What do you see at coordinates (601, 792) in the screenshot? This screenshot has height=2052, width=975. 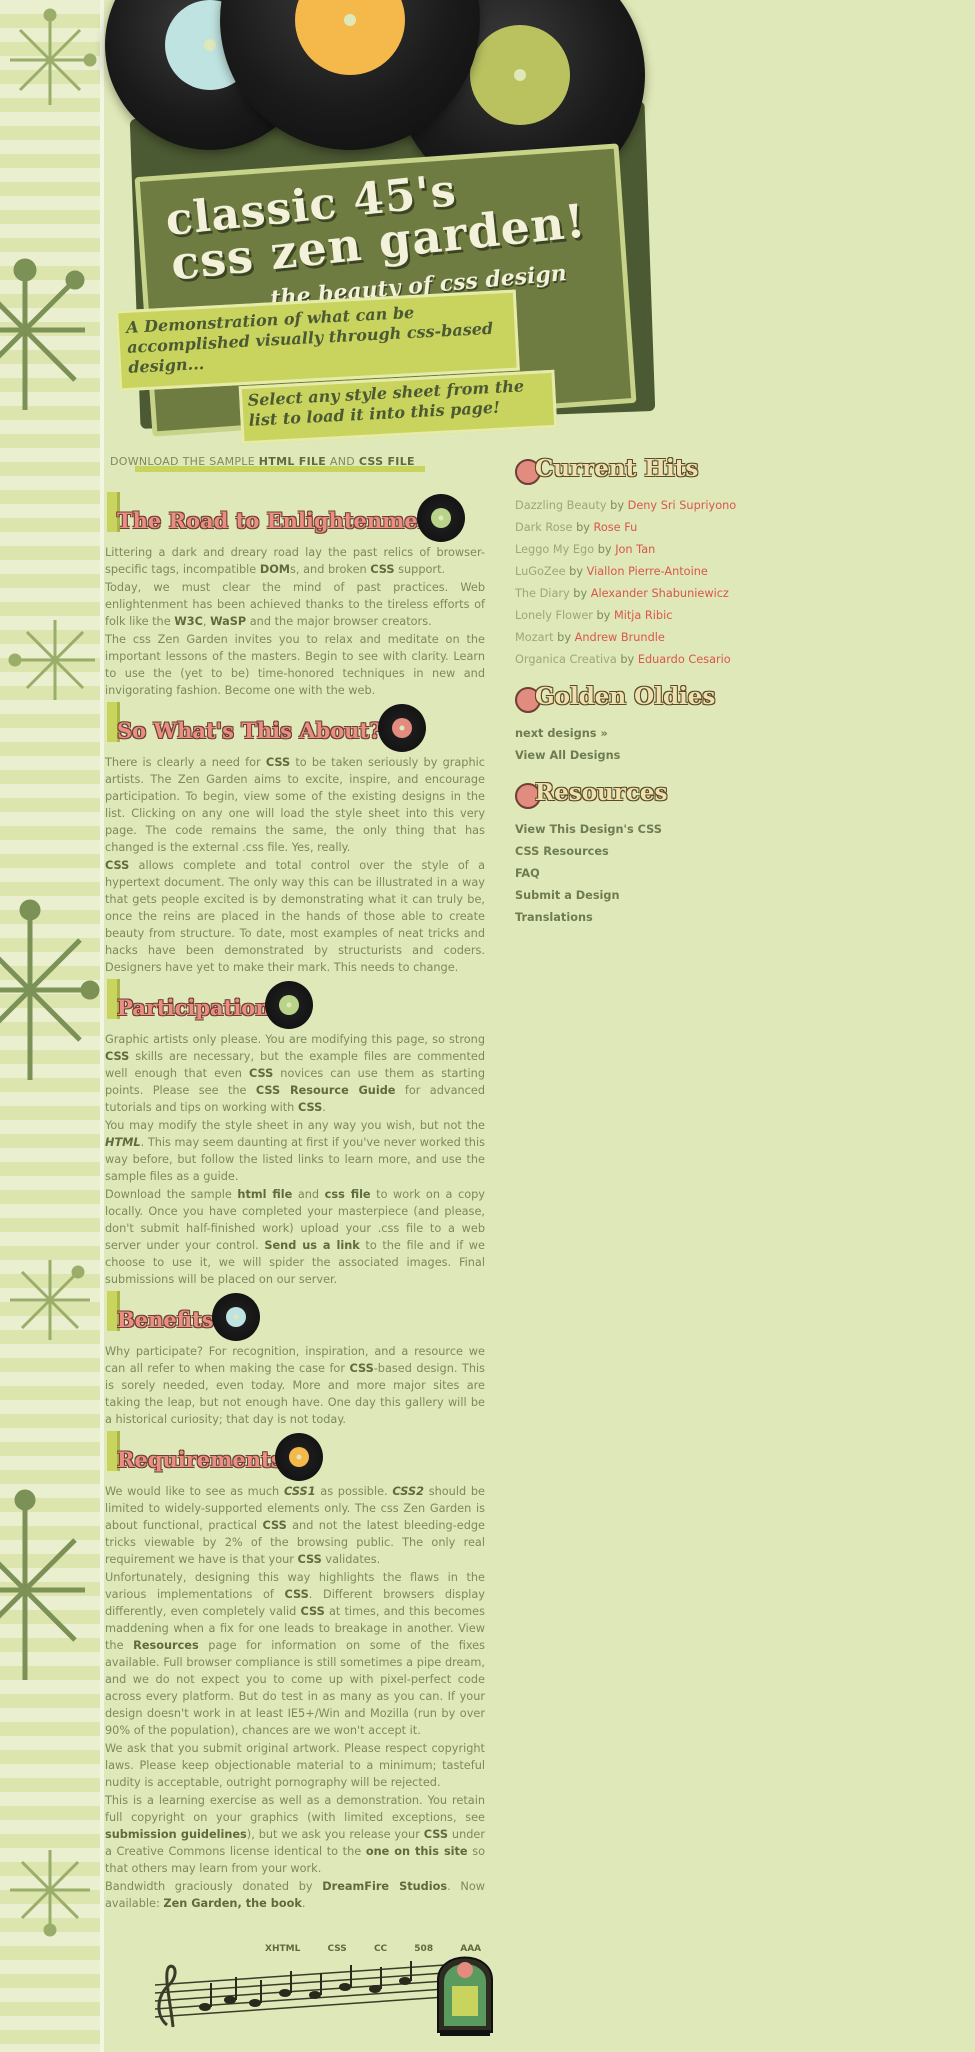 I see `resources-title: Resources` at bounding box center [601, 792].